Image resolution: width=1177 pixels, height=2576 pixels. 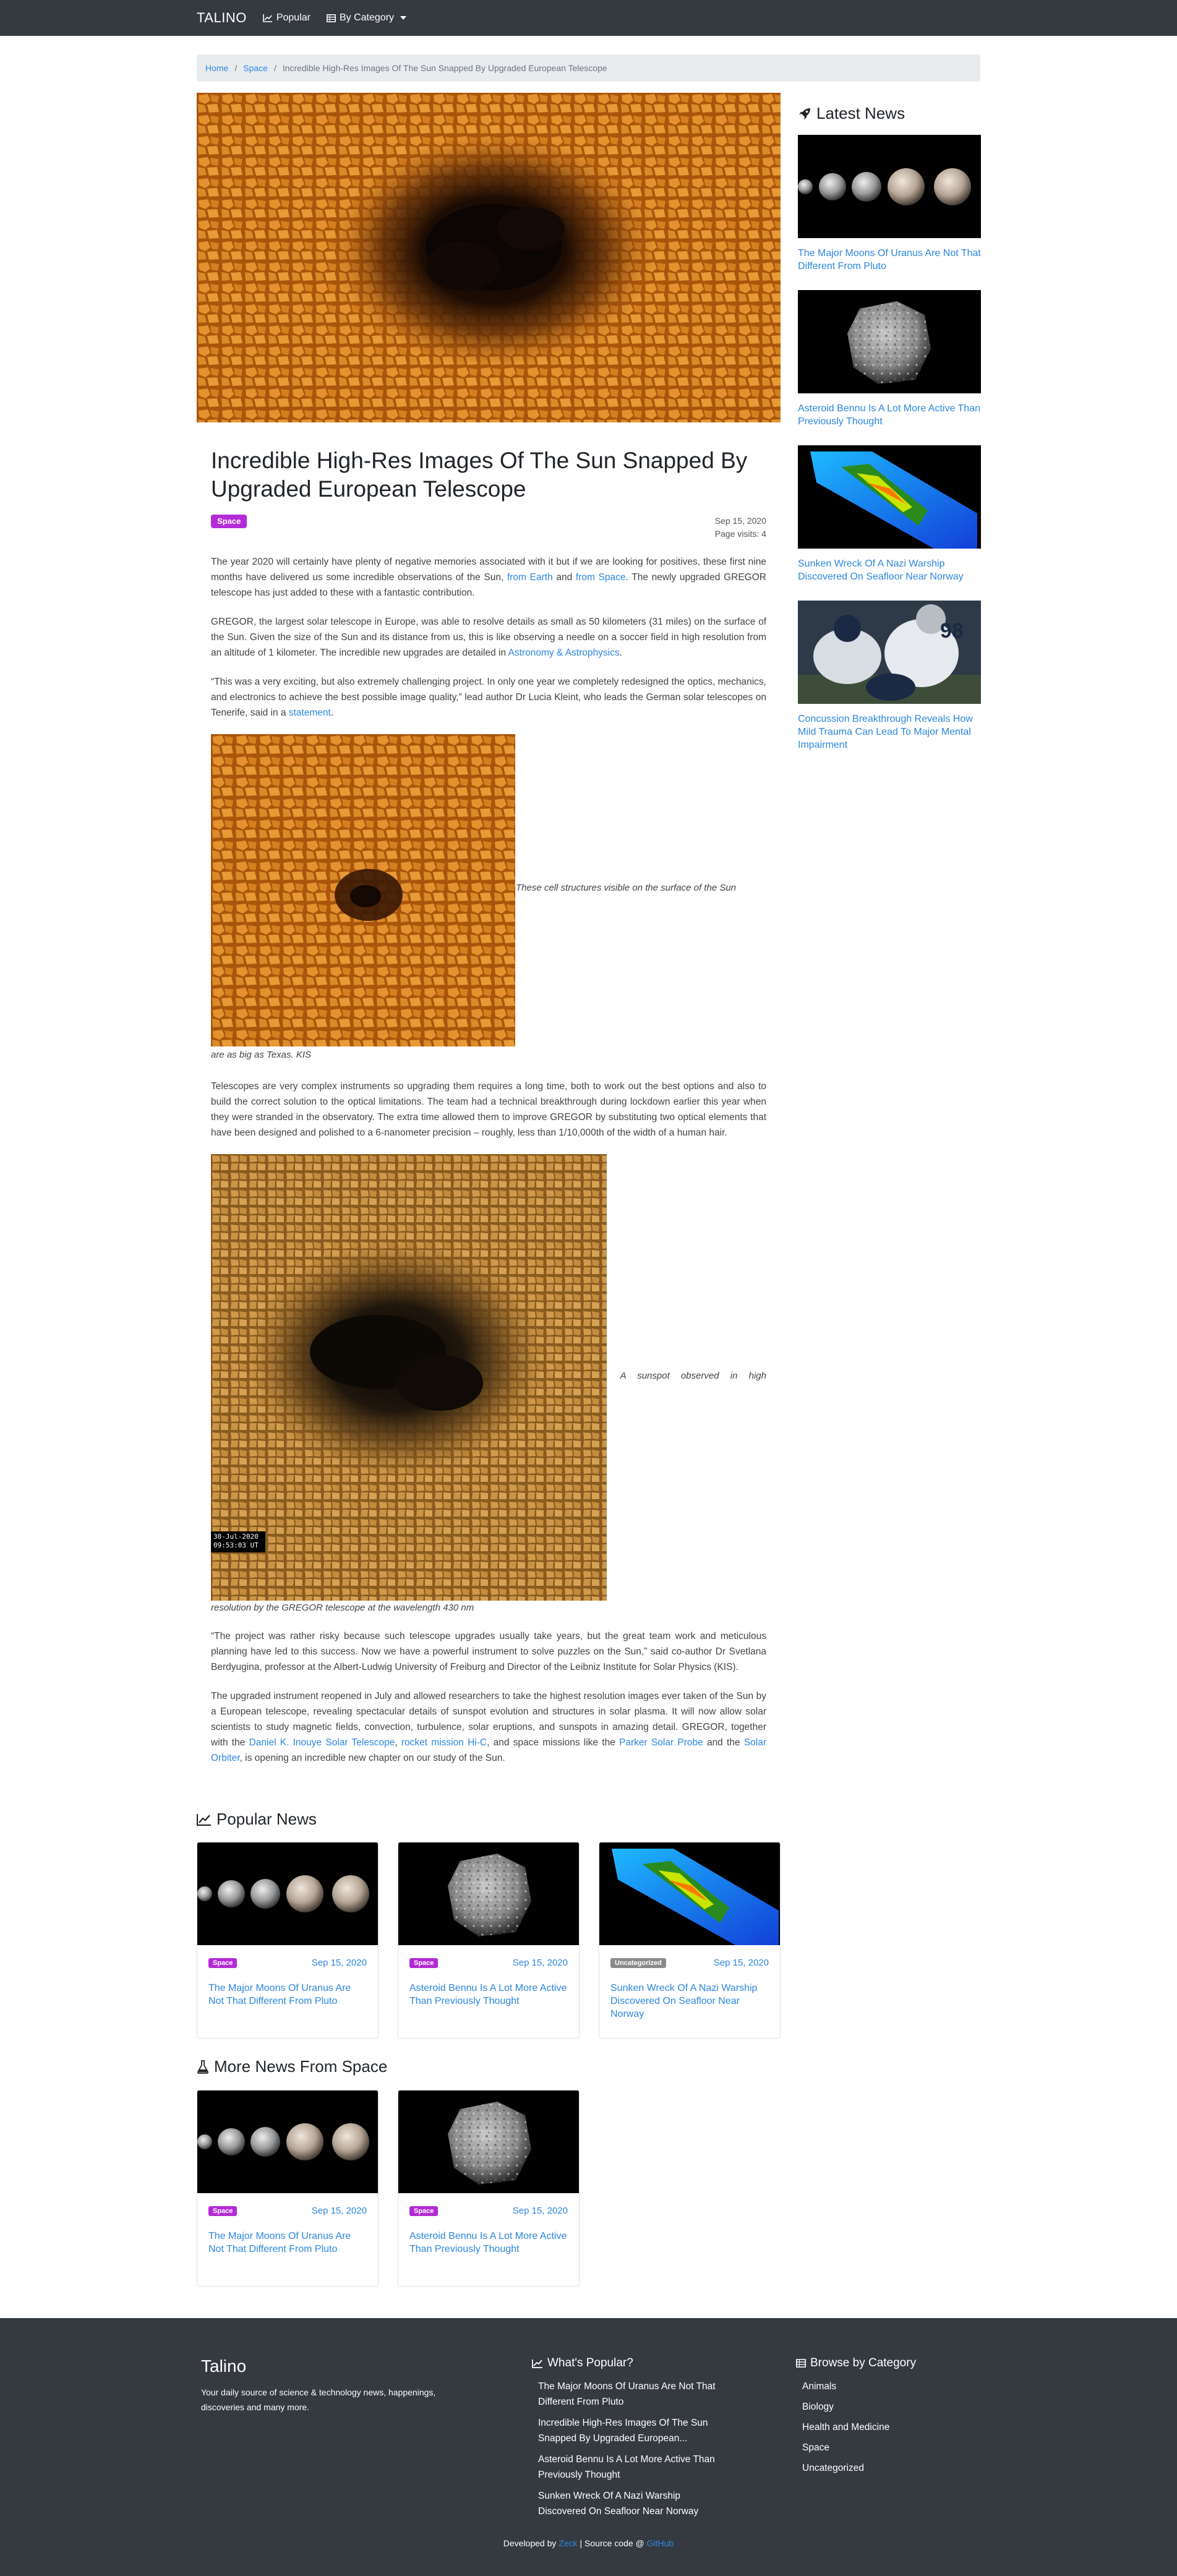 I want to click on footer-category-head: Browse by Category, so click(x=889, y=2363).